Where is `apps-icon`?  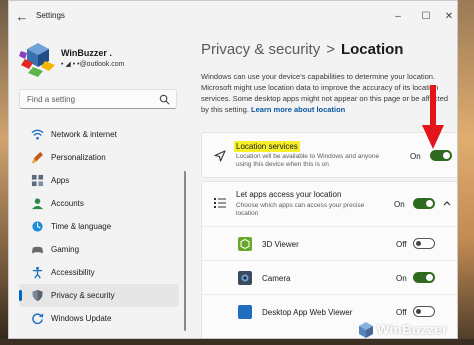 apps-icon is located at coordinates (37, 180).